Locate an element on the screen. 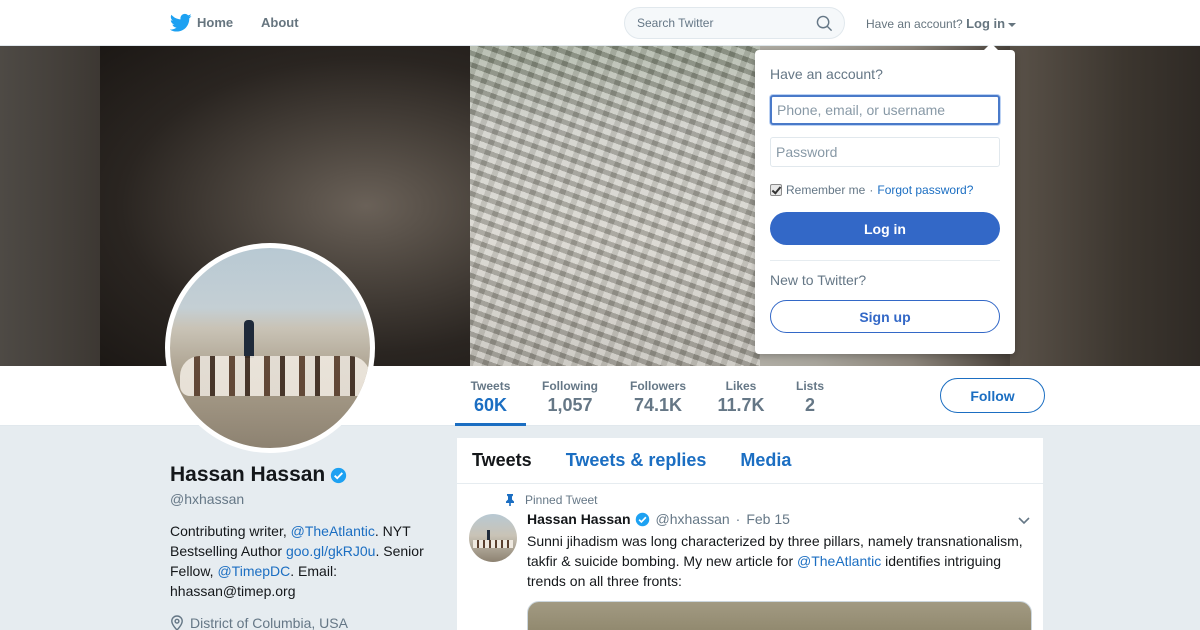  username-field is located at coordinates (885, 110).